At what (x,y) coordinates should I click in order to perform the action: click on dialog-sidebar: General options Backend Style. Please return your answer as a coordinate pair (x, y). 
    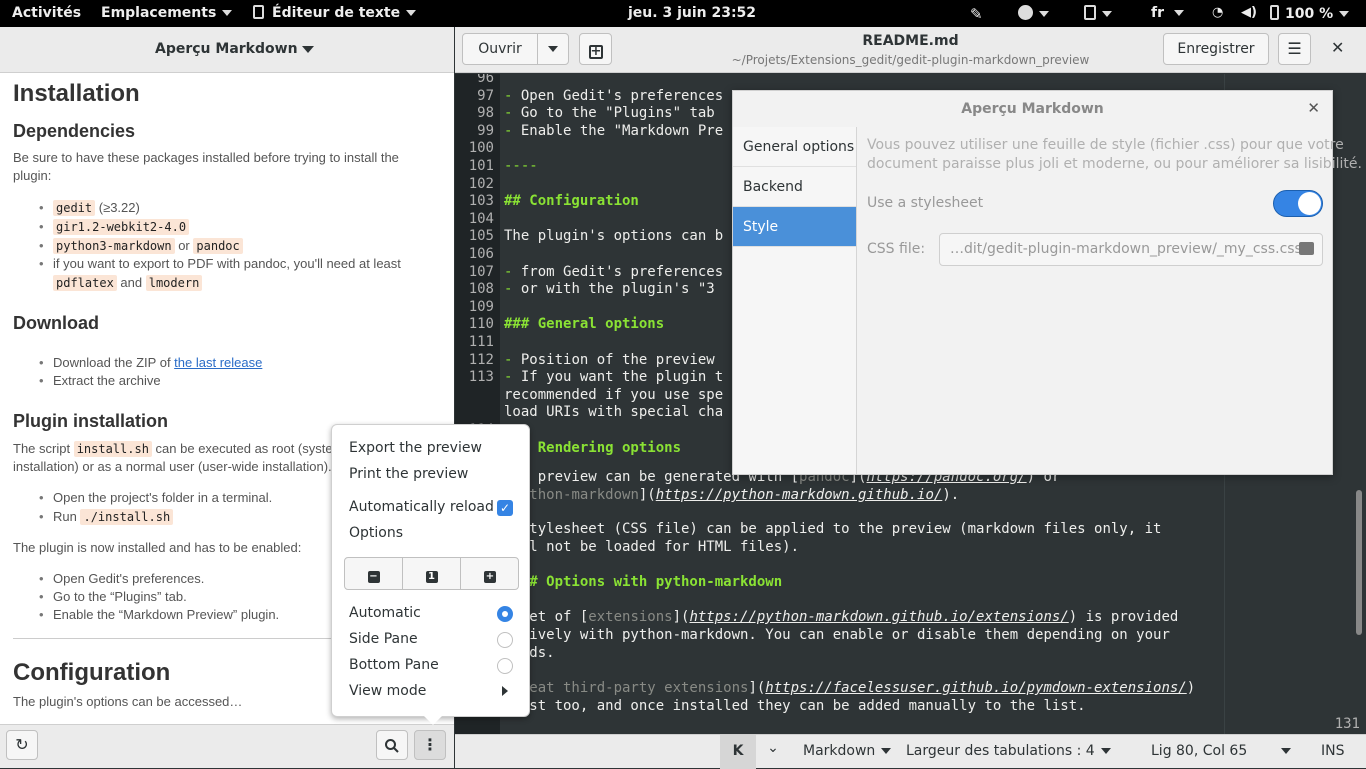
    Looking at the image, I should click on (795, 300).